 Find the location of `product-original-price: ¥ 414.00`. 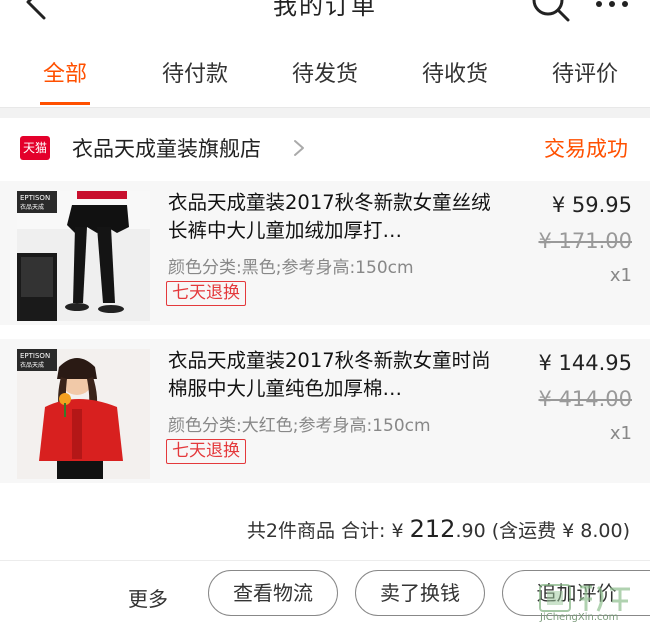

product-original-price: ¥ 414.00 is located at coordinates (585, 399).